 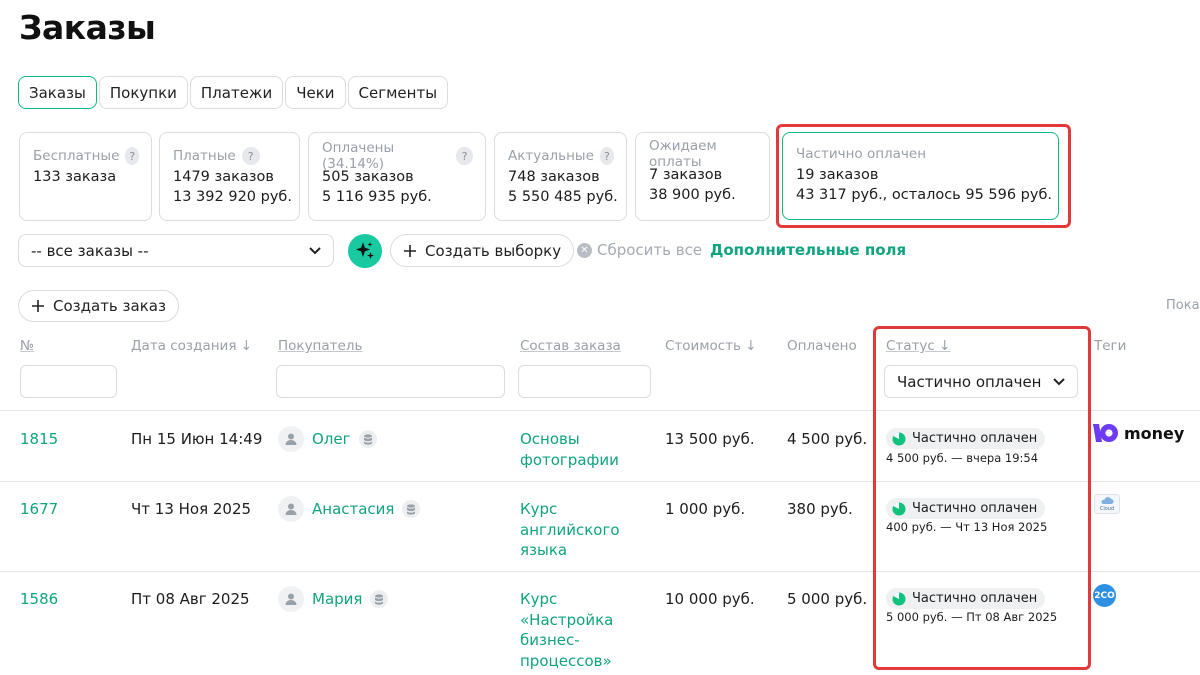 I want to click on status-filter-select: Частично оплачен, so click(x=981, y=381).